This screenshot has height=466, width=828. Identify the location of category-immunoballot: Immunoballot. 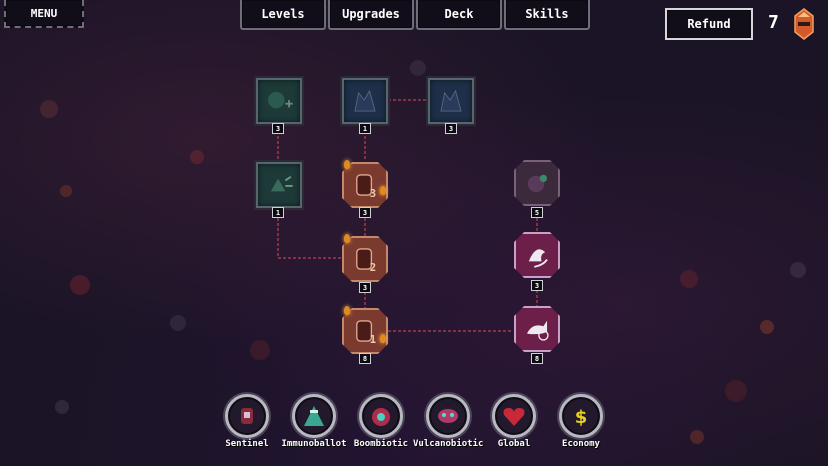
(314, 421).